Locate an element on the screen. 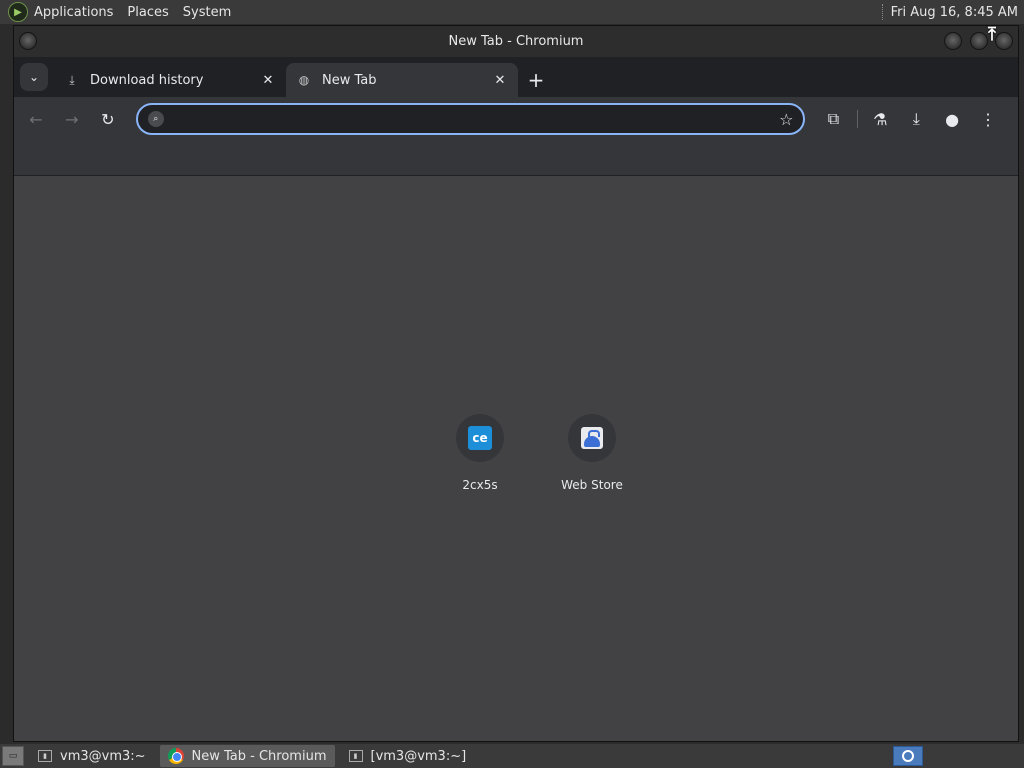 Image resolution: width=1024 pixels, height=768 pixels. web-store-icon is located at coordinates (592, 438).